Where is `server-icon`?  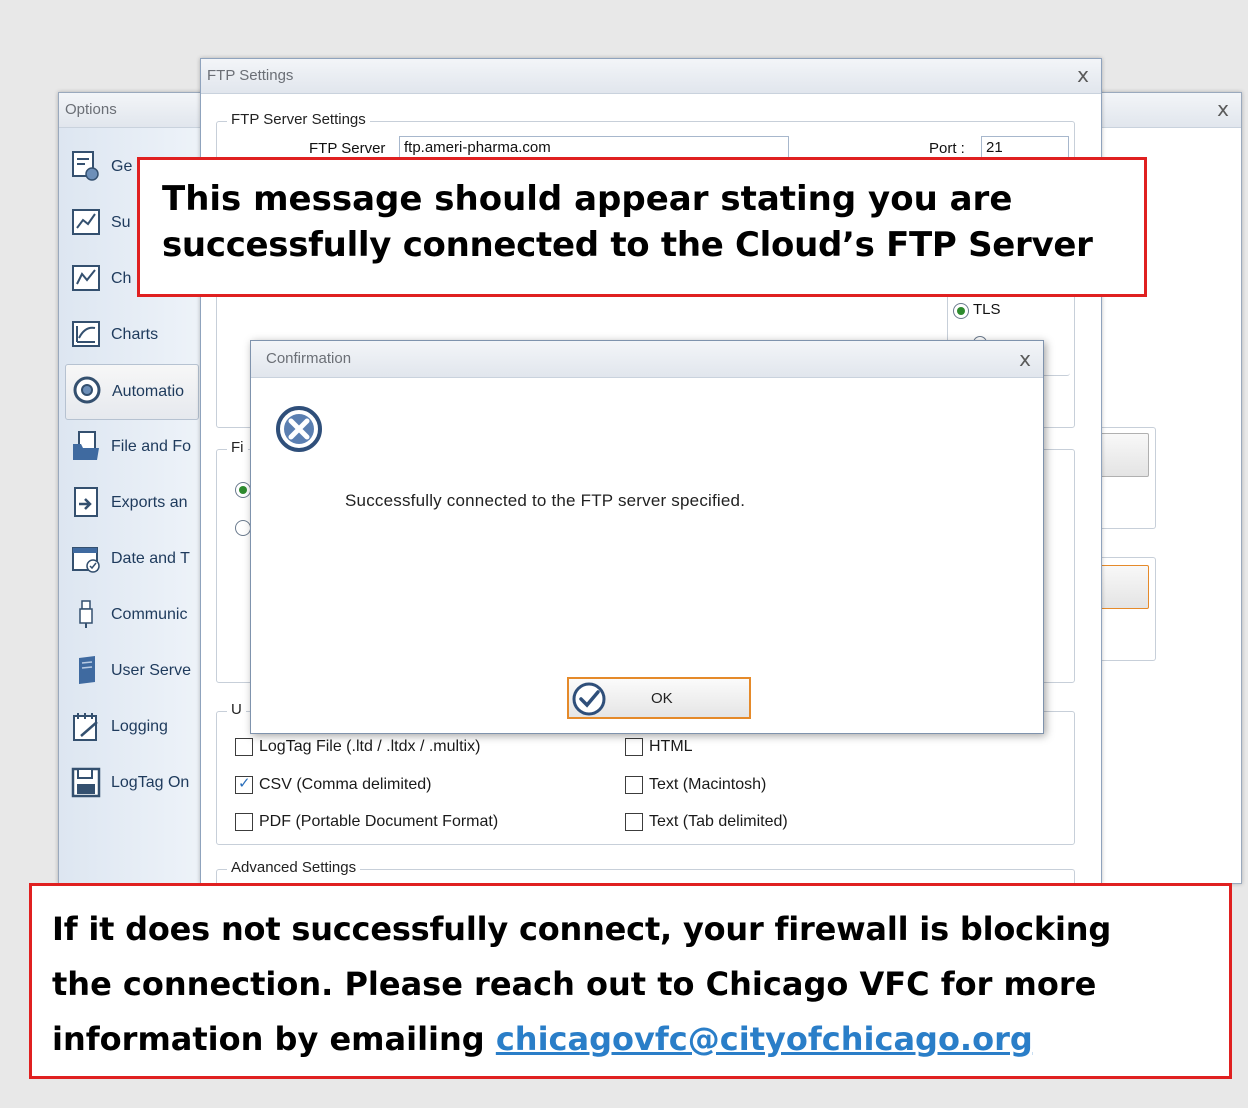 server-icon is located at coordinates (87, 670).